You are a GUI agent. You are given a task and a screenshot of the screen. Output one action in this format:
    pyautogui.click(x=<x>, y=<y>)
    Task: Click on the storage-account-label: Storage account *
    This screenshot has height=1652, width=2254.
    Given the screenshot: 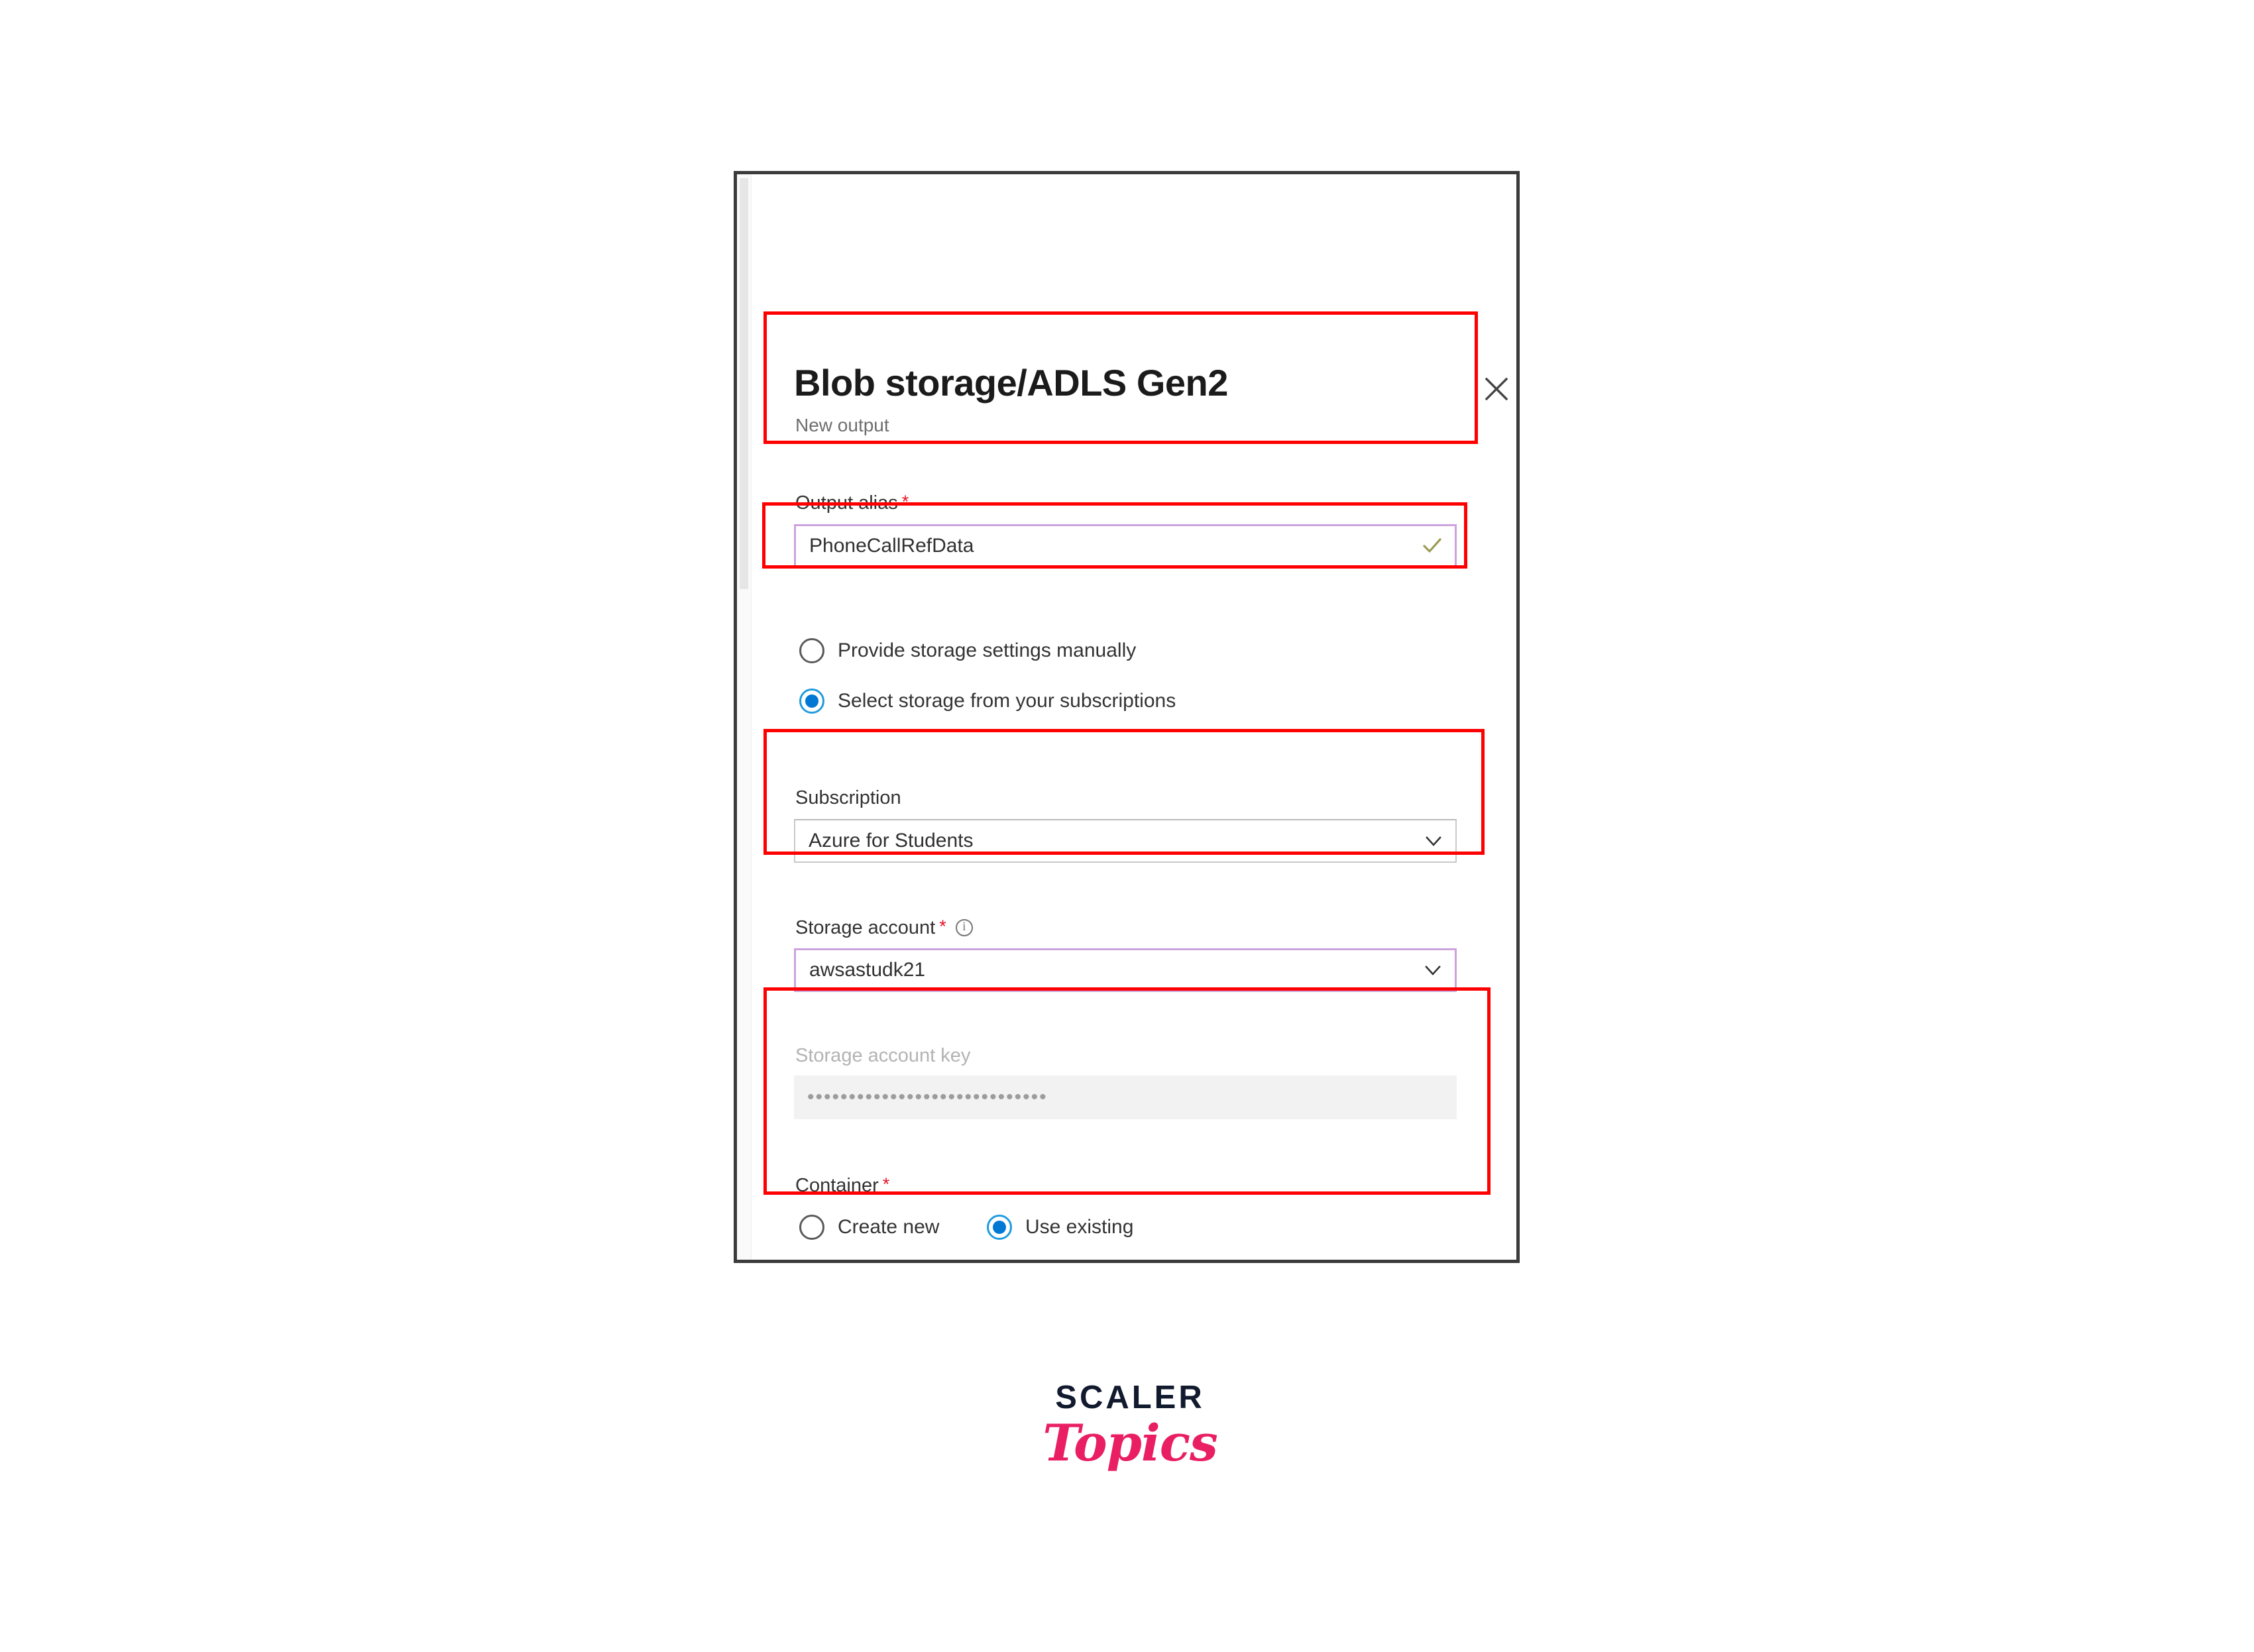 What is the action you would take?
    pyautogui.click(x=884, y=928)
    